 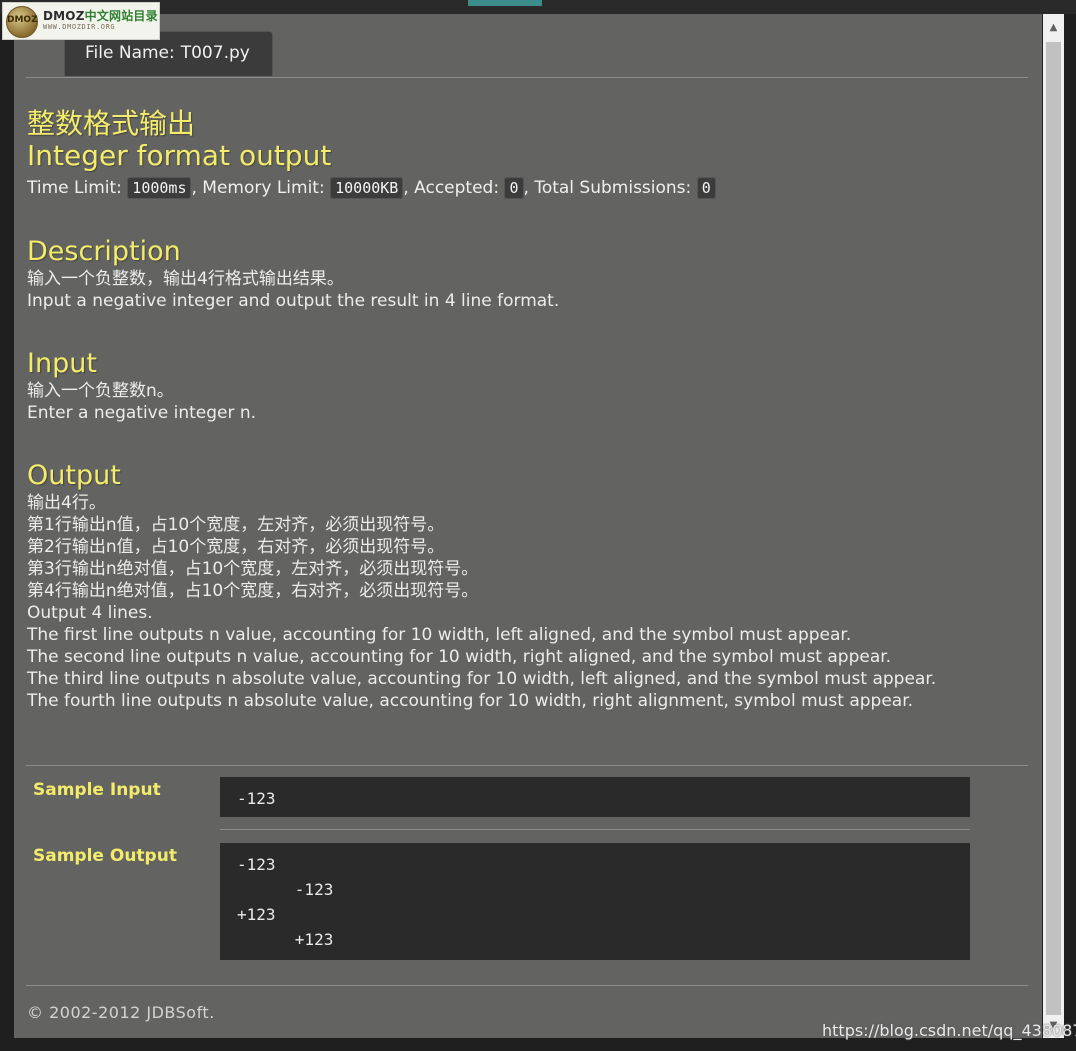 I want to click on problem-title-en: Integer format output, so click(x=179, y=155).